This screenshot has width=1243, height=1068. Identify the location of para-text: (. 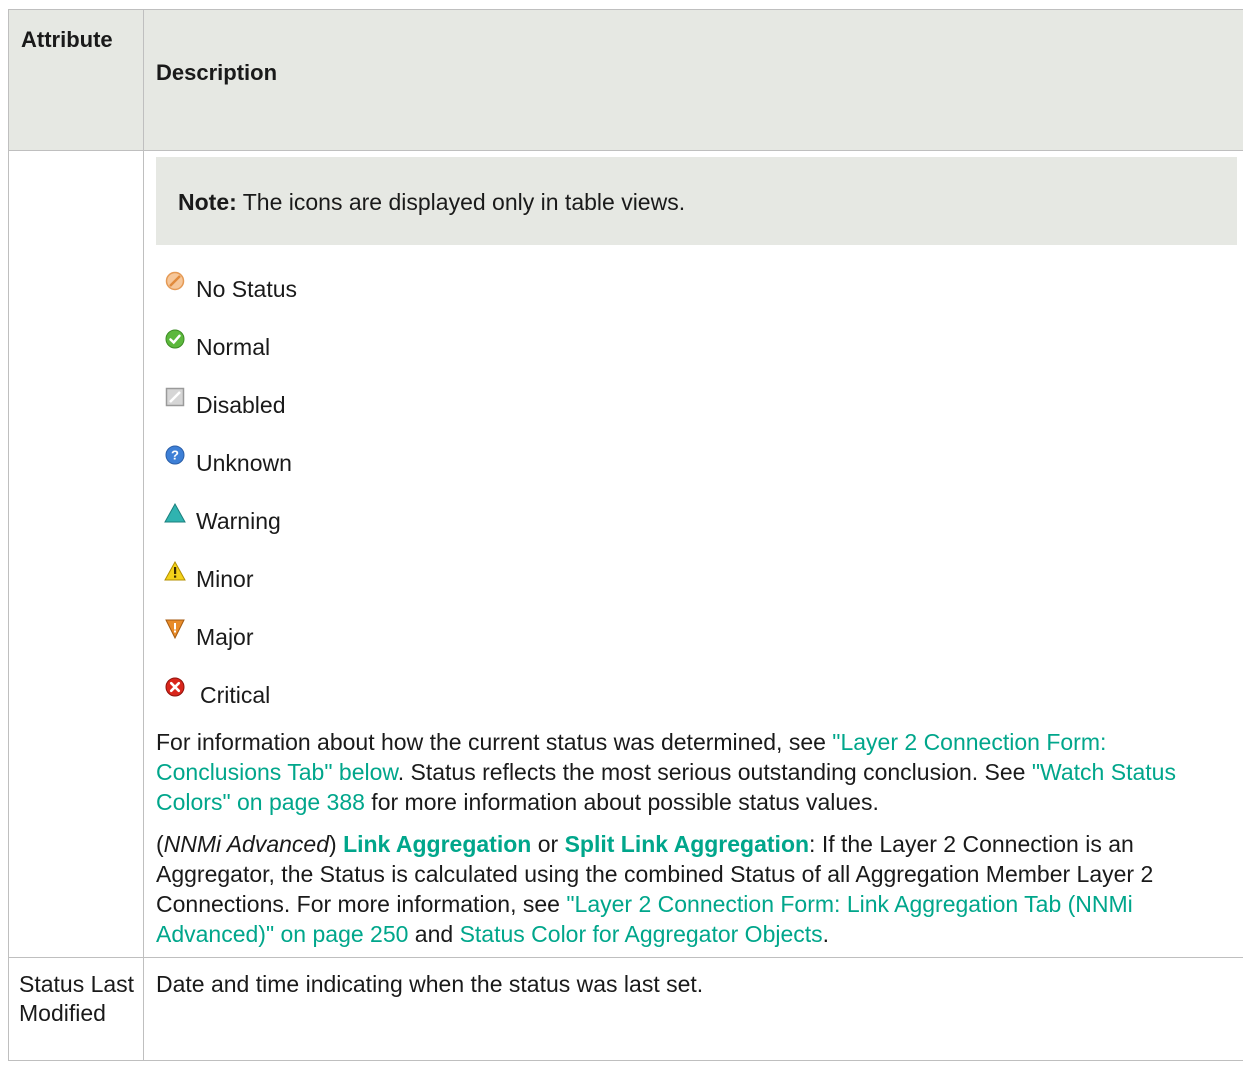
(160, 844).